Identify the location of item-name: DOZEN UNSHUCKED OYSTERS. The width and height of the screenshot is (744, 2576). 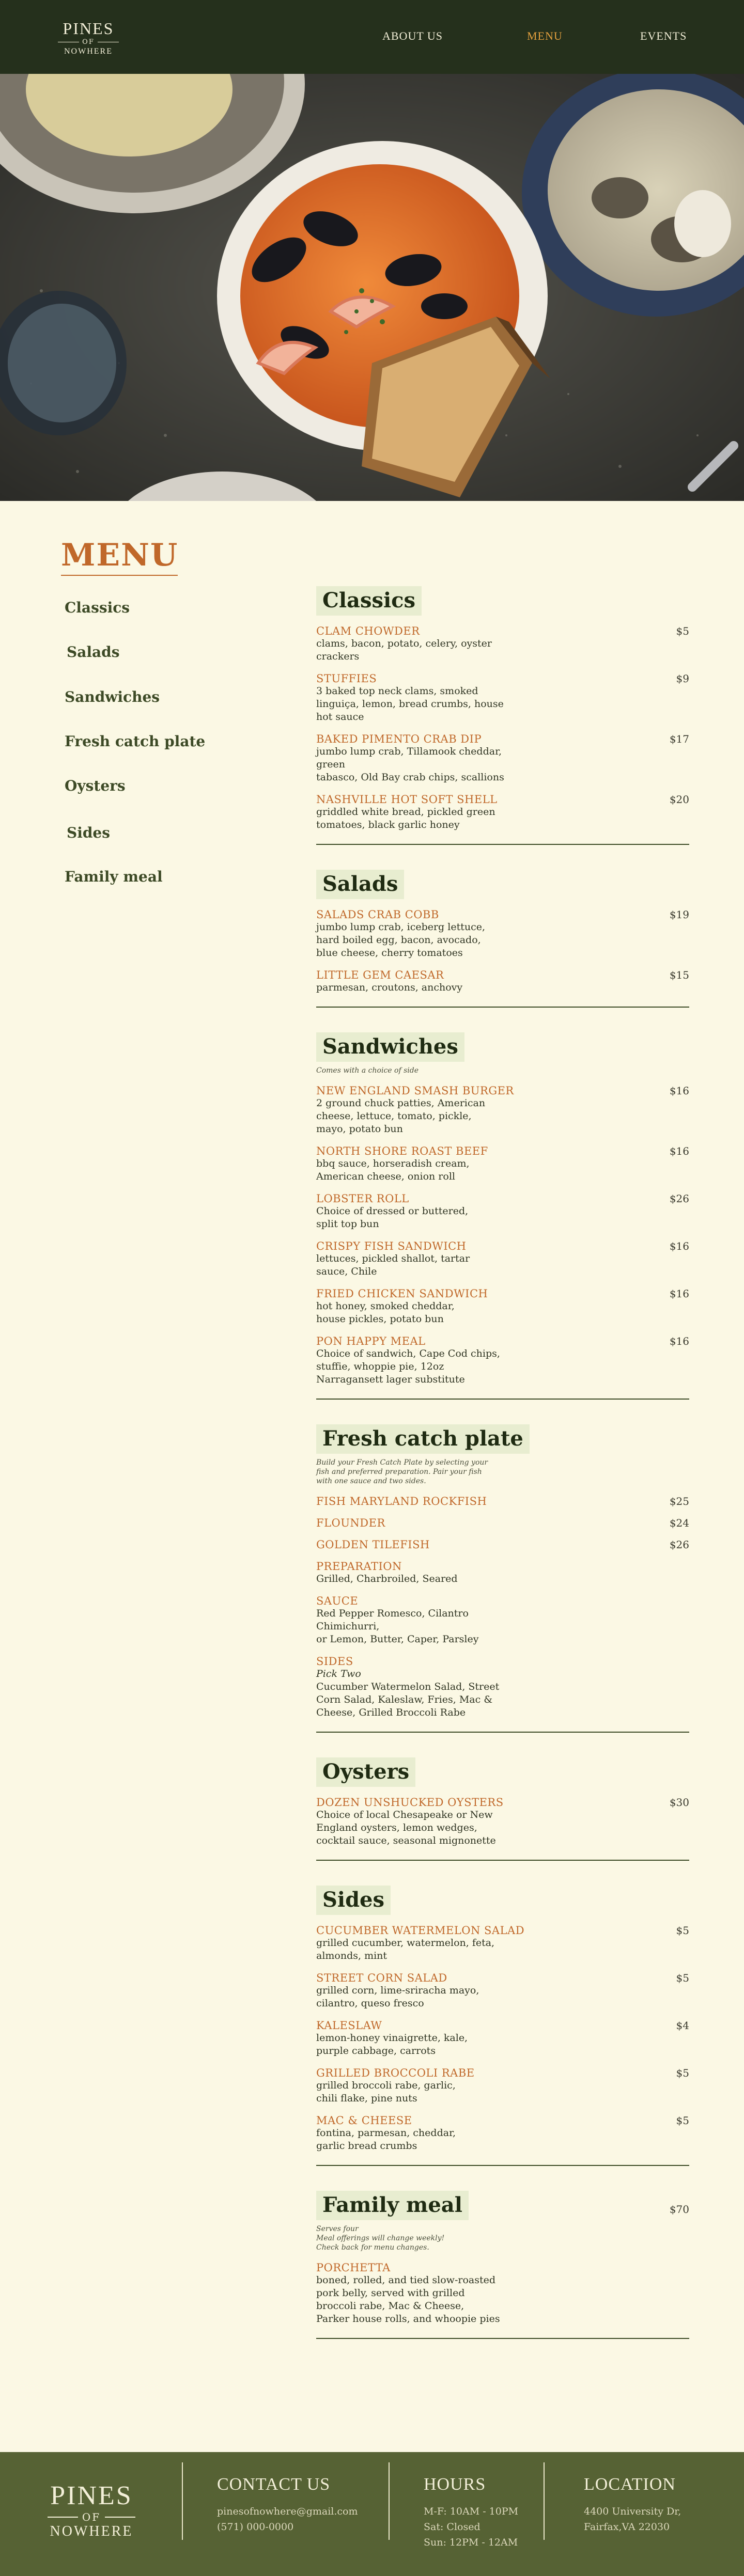
(410, 1802).